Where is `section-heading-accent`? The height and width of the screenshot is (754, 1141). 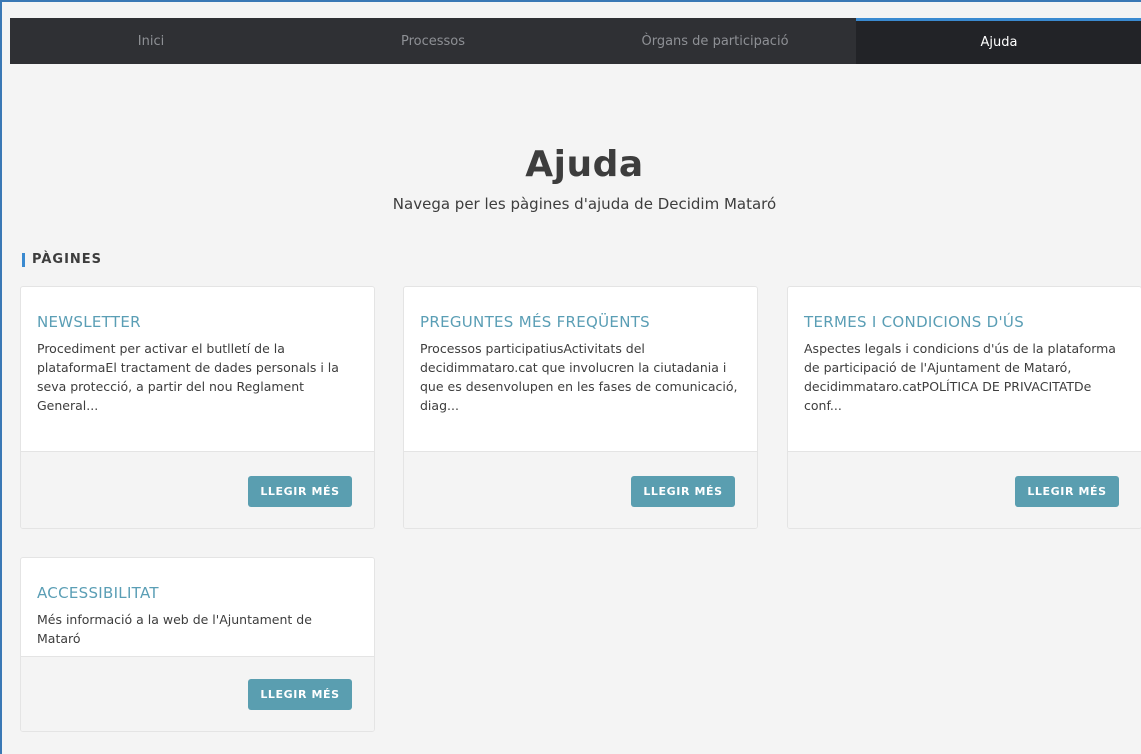
section-heading-accent is located at coordinates (23, 259).